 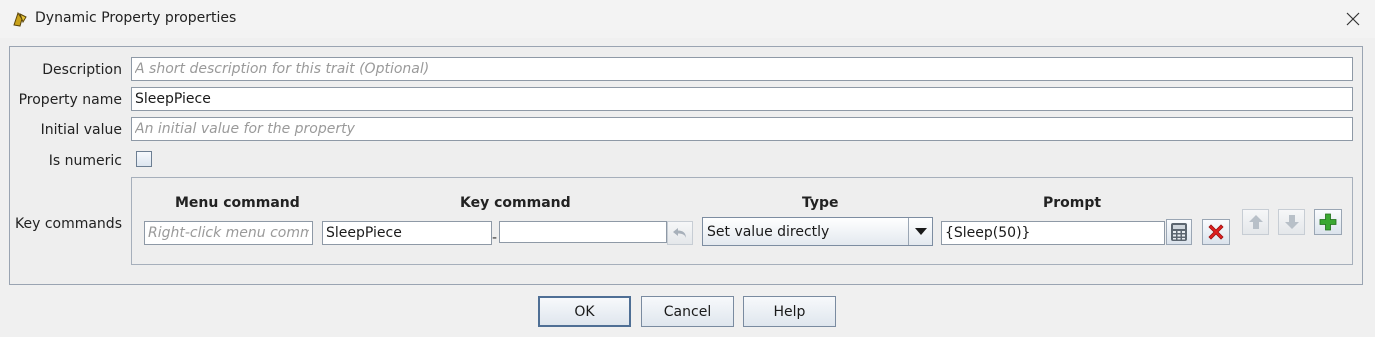 I want to click on help-button: Help, so click(x=789, y=311).